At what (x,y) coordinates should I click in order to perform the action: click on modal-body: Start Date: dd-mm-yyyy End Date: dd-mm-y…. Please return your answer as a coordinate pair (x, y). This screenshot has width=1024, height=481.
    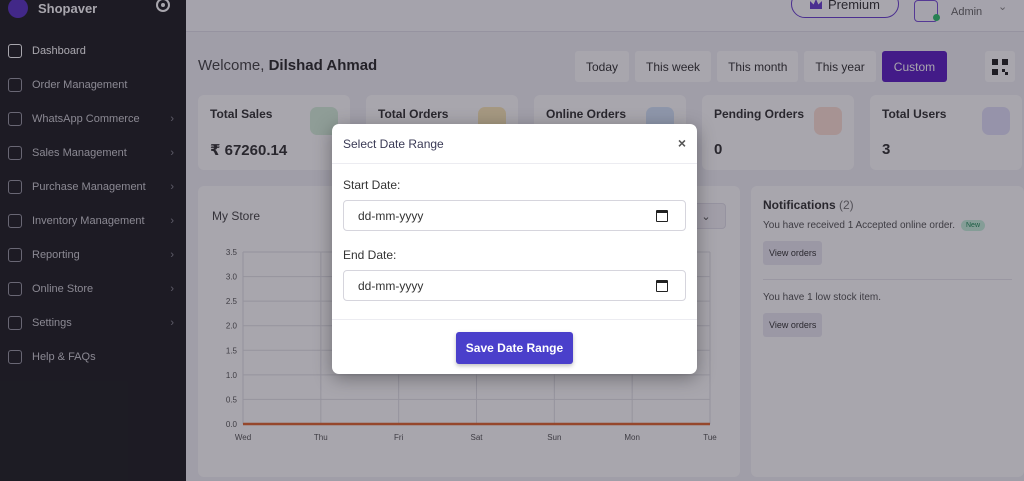
    Looking at the image, I should click on (514, 232).